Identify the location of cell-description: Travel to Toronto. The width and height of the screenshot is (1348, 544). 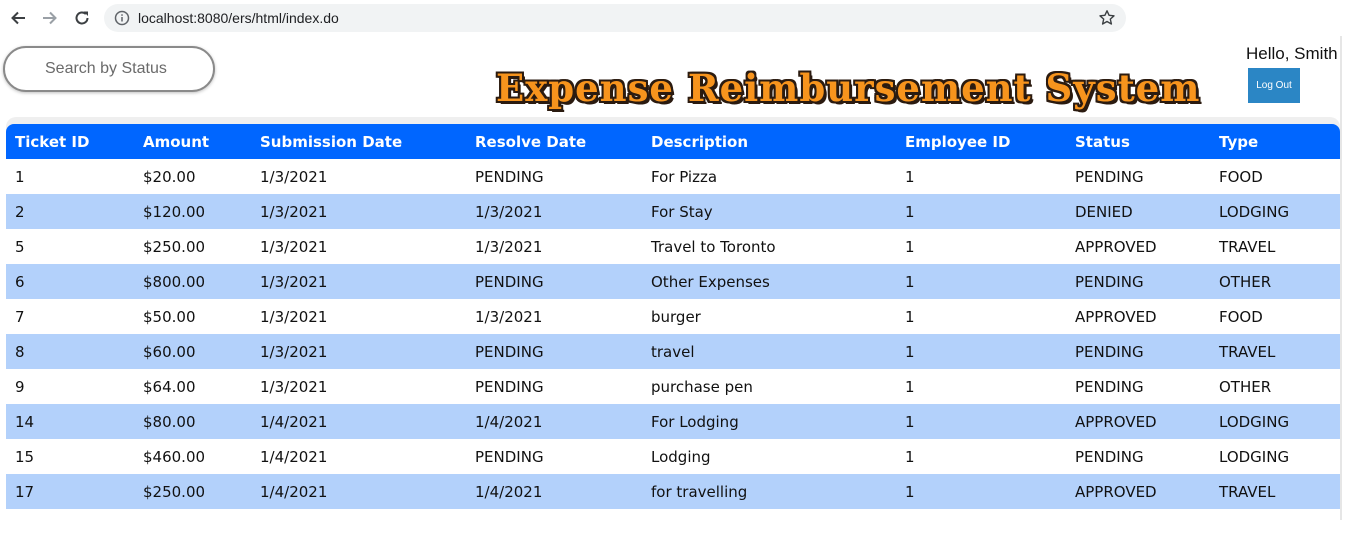
(713, 246).